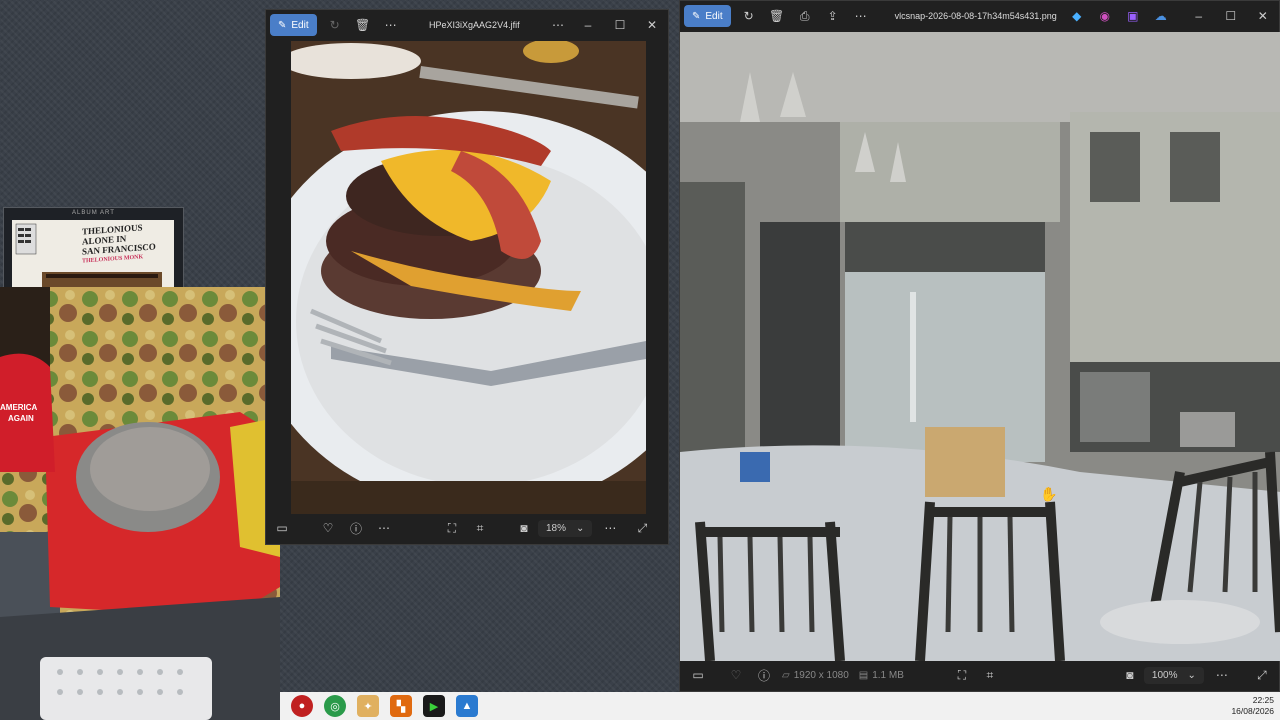 The image size is (1280, 720). Describe the element at coordinates (474, 25) in the screenshot. I see `file-name: HPeXI3iXgAAG2V4.jfif` at that location.